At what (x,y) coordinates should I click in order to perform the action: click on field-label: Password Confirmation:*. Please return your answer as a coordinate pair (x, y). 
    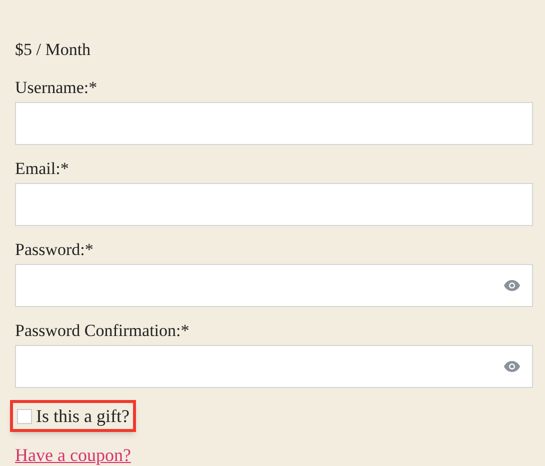
    Looking at the image, I should click on (102, 331).